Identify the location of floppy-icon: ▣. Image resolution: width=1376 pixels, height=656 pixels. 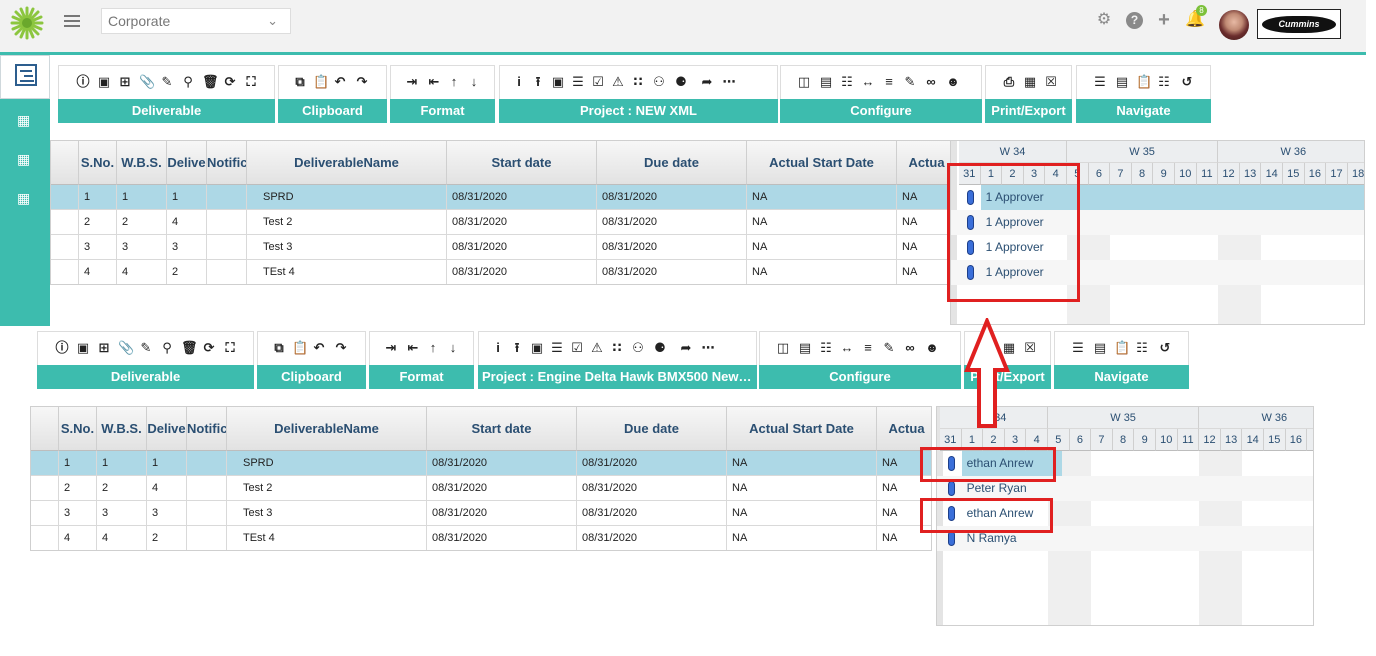
(558, 82).